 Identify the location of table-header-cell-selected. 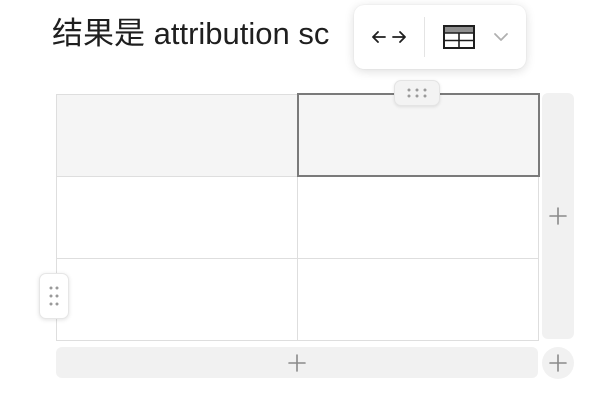
(418, 135).